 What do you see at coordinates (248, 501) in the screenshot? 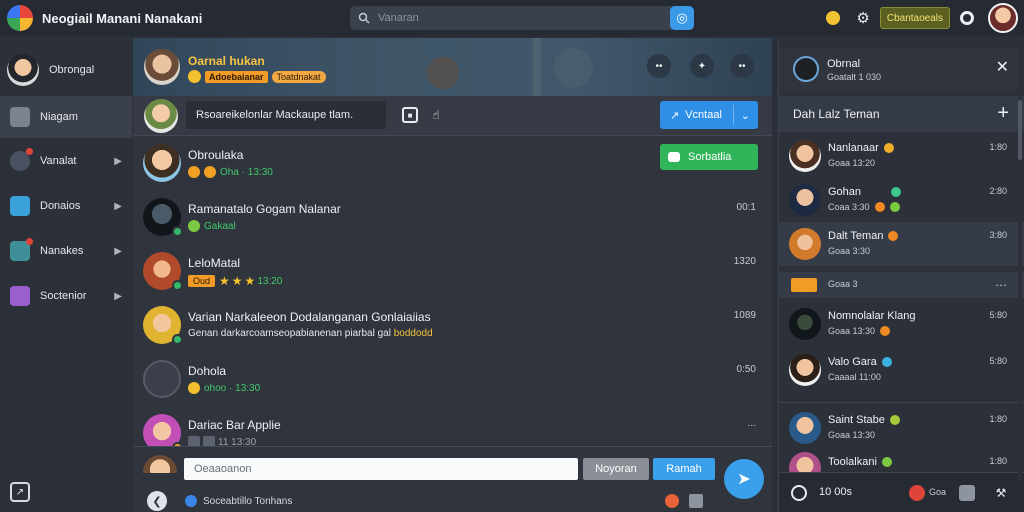
I see `footer-info-text: Soceabtillo Tonhans` at bounding box center [248, 501].